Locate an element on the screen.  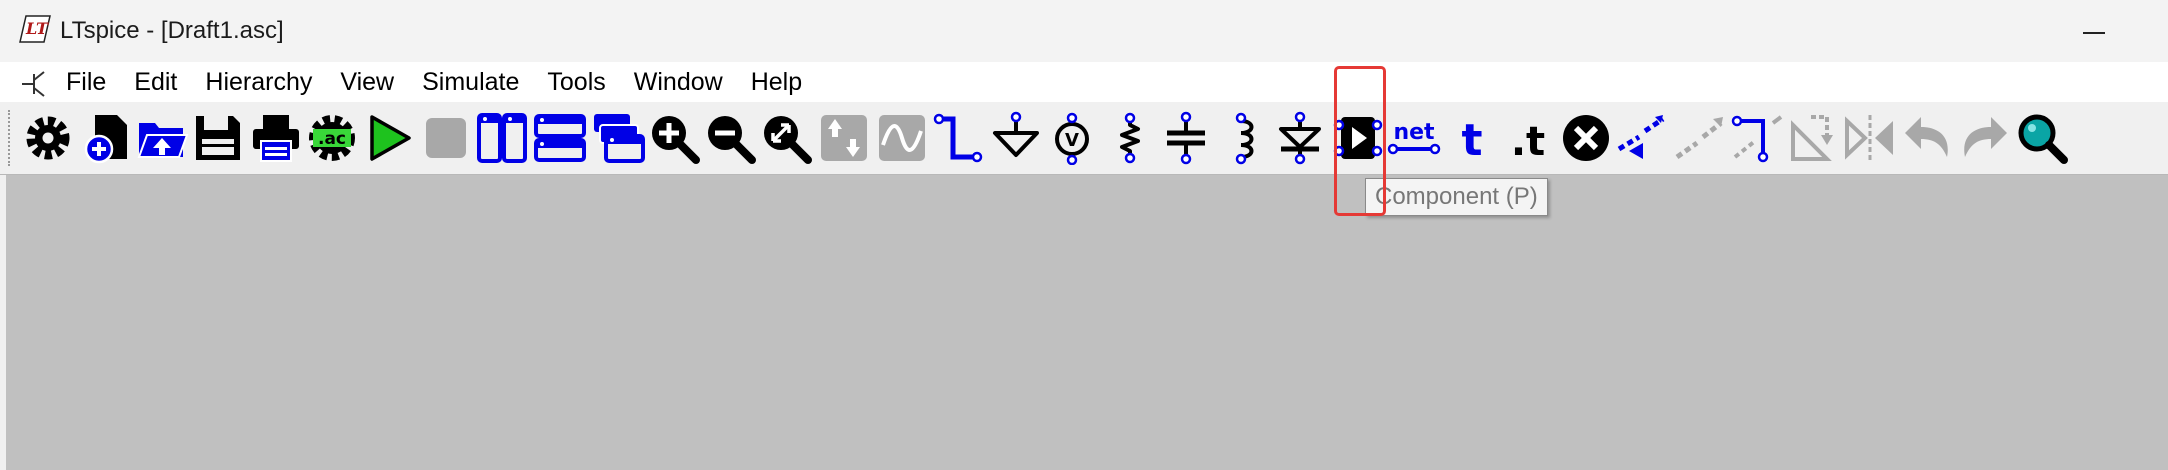
redo-icon is located at coordinates (1985, 137).